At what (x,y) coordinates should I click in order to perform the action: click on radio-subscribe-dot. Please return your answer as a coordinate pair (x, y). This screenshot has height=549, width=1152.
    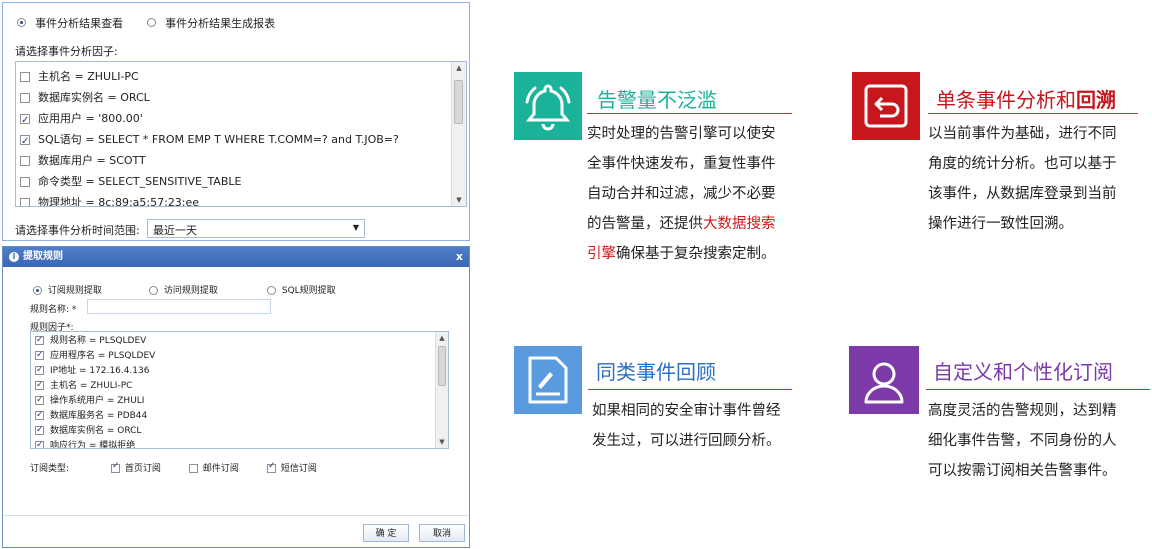
    Looking at the image, I should click on (37, 290).